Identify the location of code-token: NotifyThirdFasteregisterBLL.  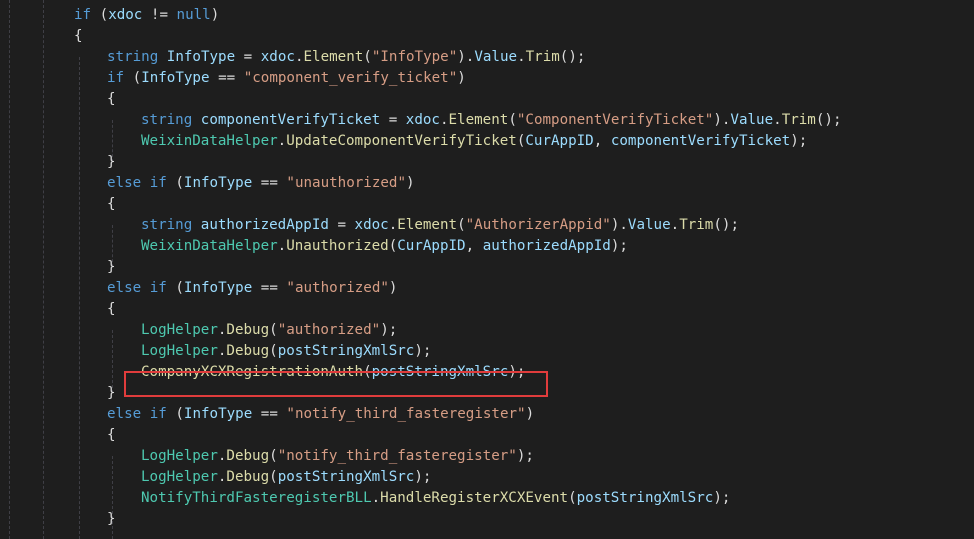
(256, 498).